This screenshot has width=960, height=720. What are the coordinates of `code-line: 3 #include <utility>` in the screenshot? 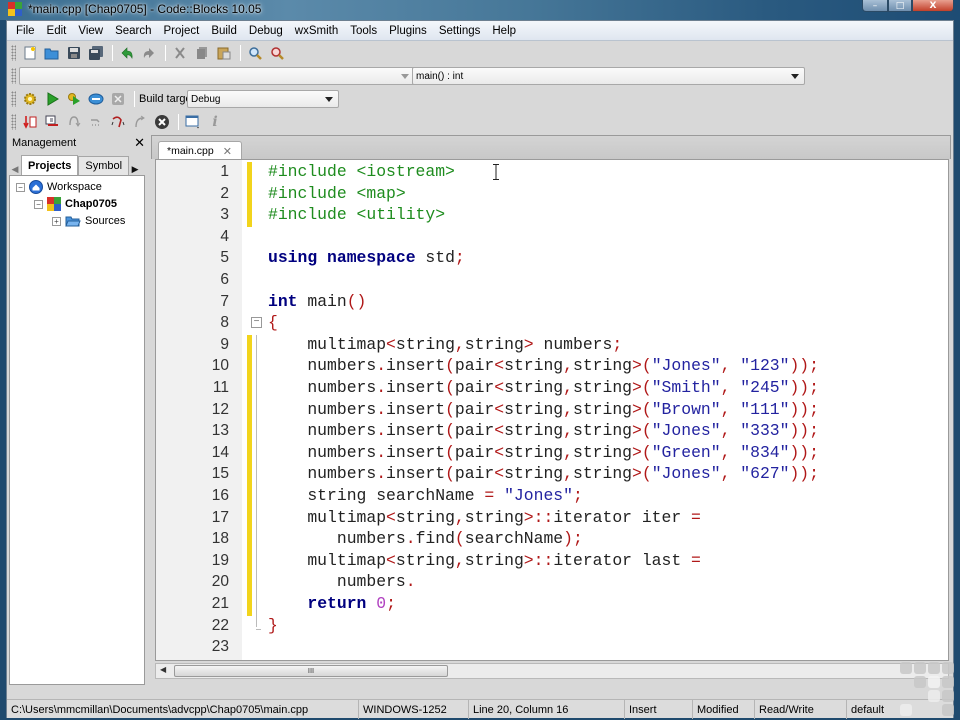 It's located at (552, 216).